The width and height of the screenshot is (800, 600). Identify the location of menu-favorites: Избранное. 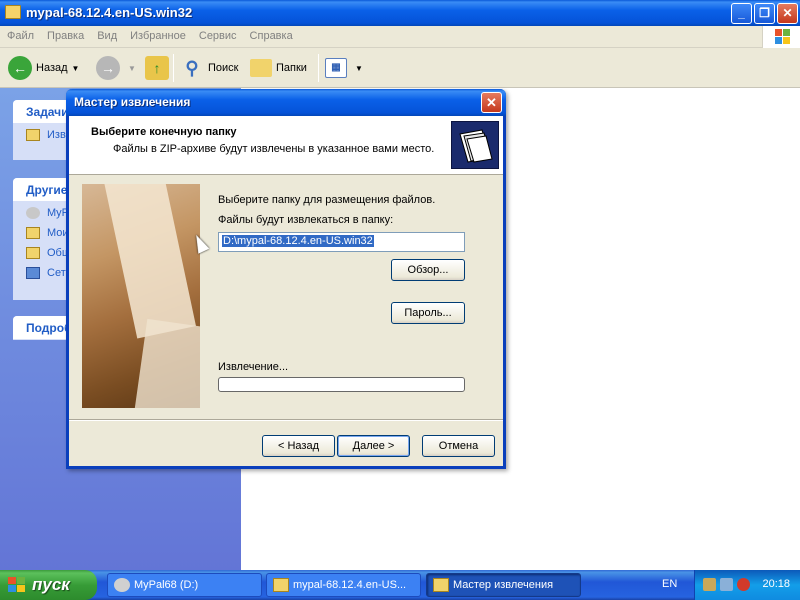
(157, 34).